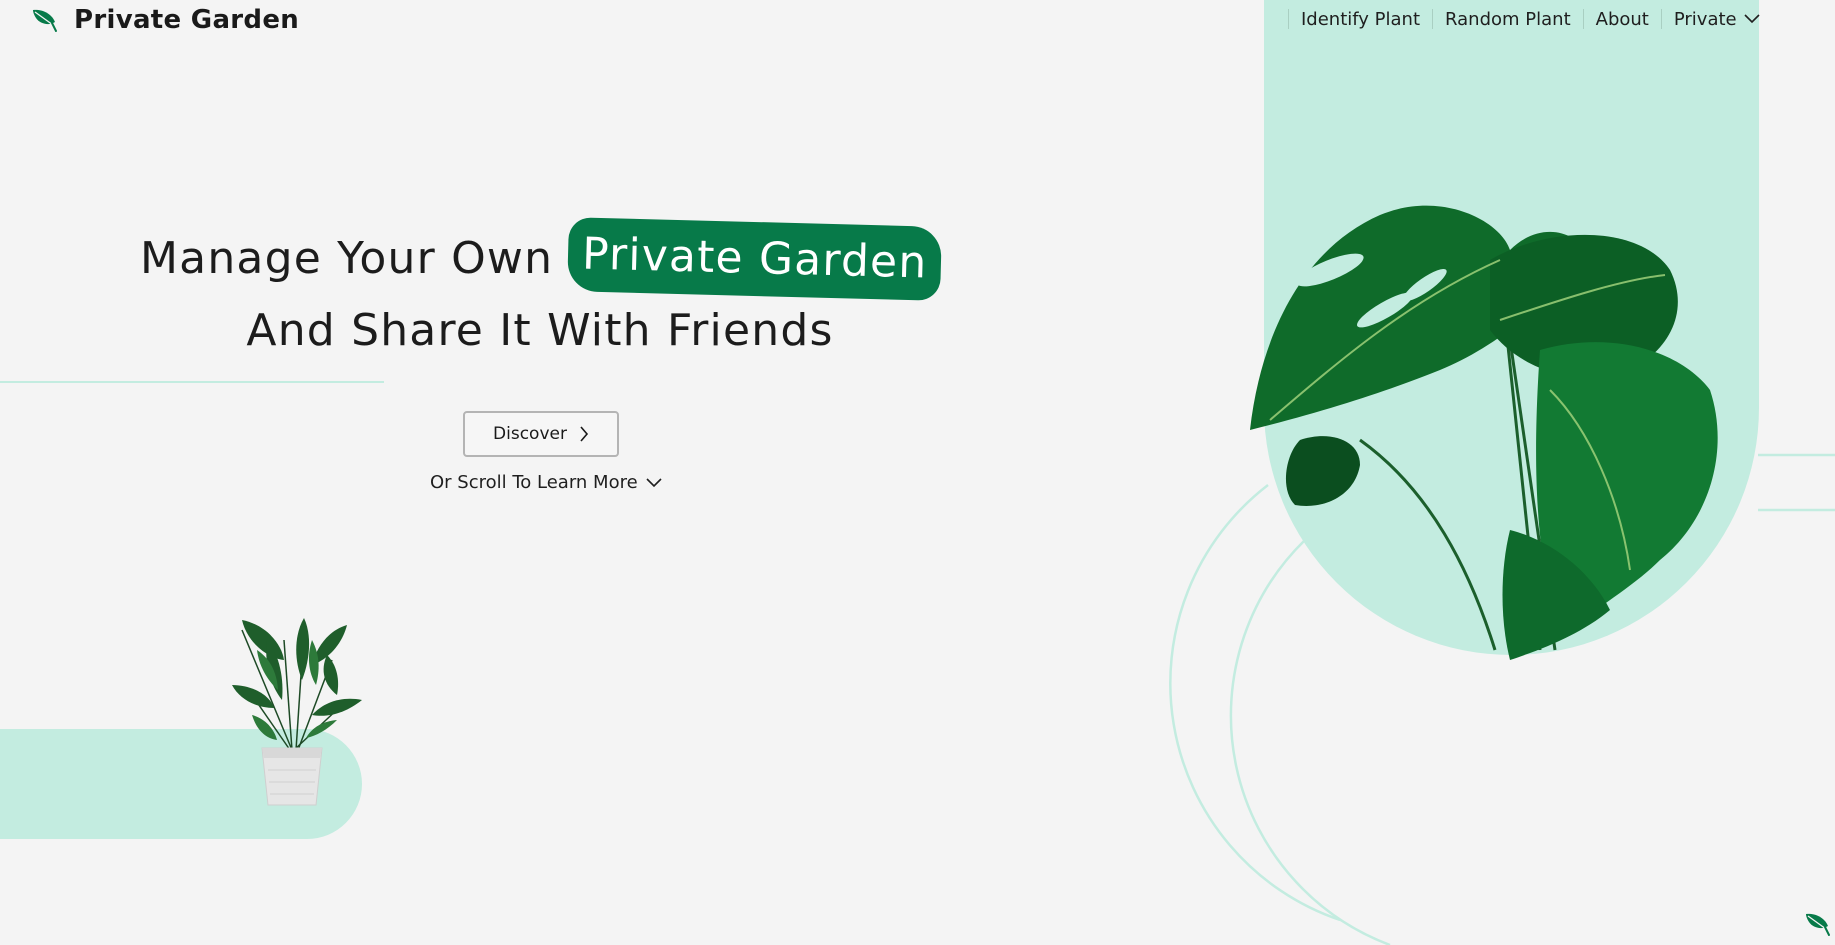 The image size is (1835, 945). What do you see at coordinates (534, 482) in the screenshot?
I see `scroll-hint-text: Or Scroll To Learn More` at bounding box center [534, 482].